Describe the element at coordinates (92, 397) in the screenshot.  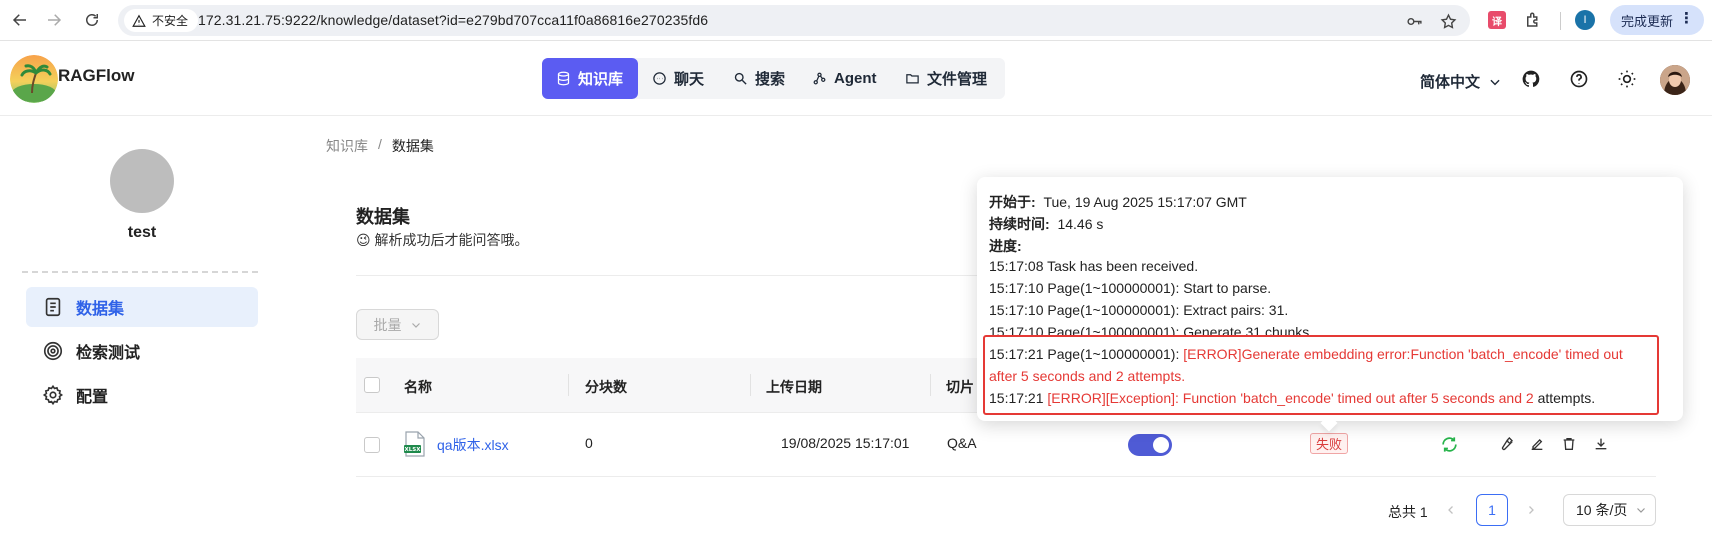
I see `sidebar-item-configuration-label: 配置` at that location.